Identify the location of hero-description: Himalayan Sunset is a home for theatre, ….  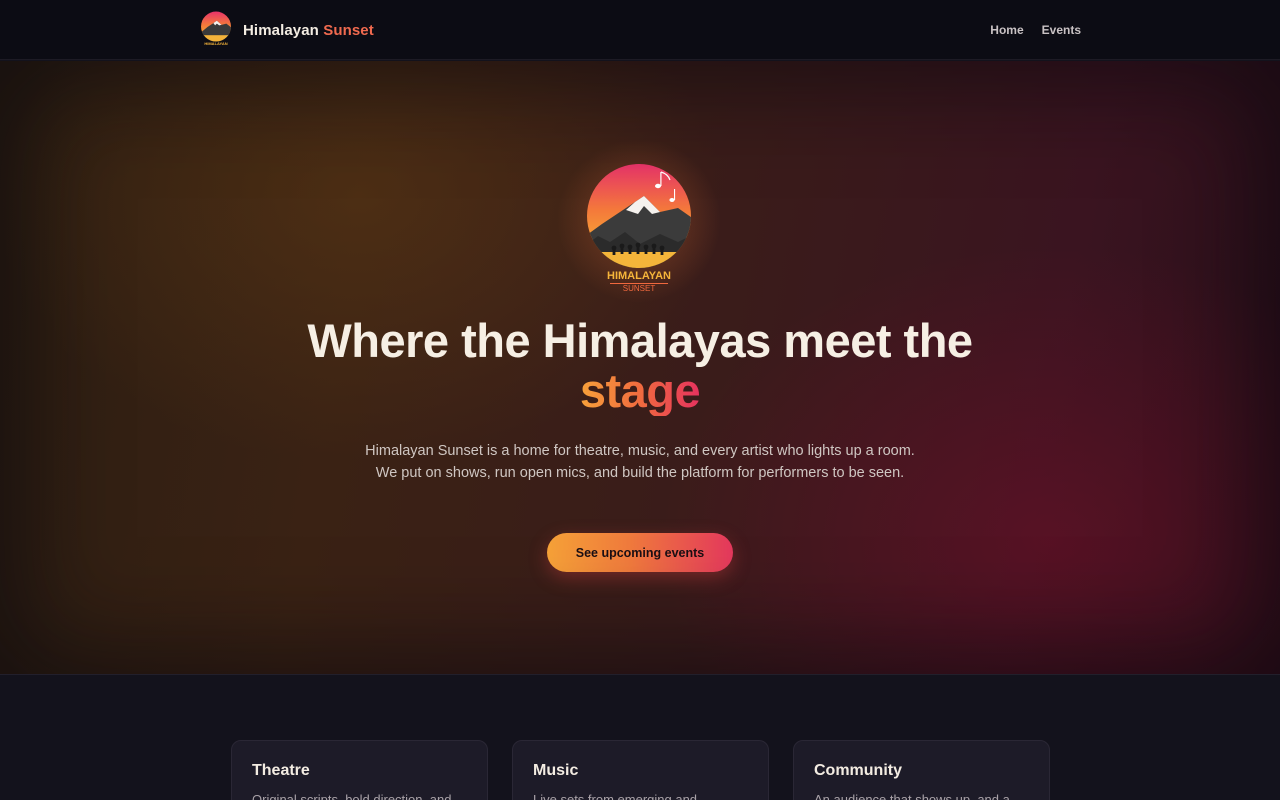
(640, 462).